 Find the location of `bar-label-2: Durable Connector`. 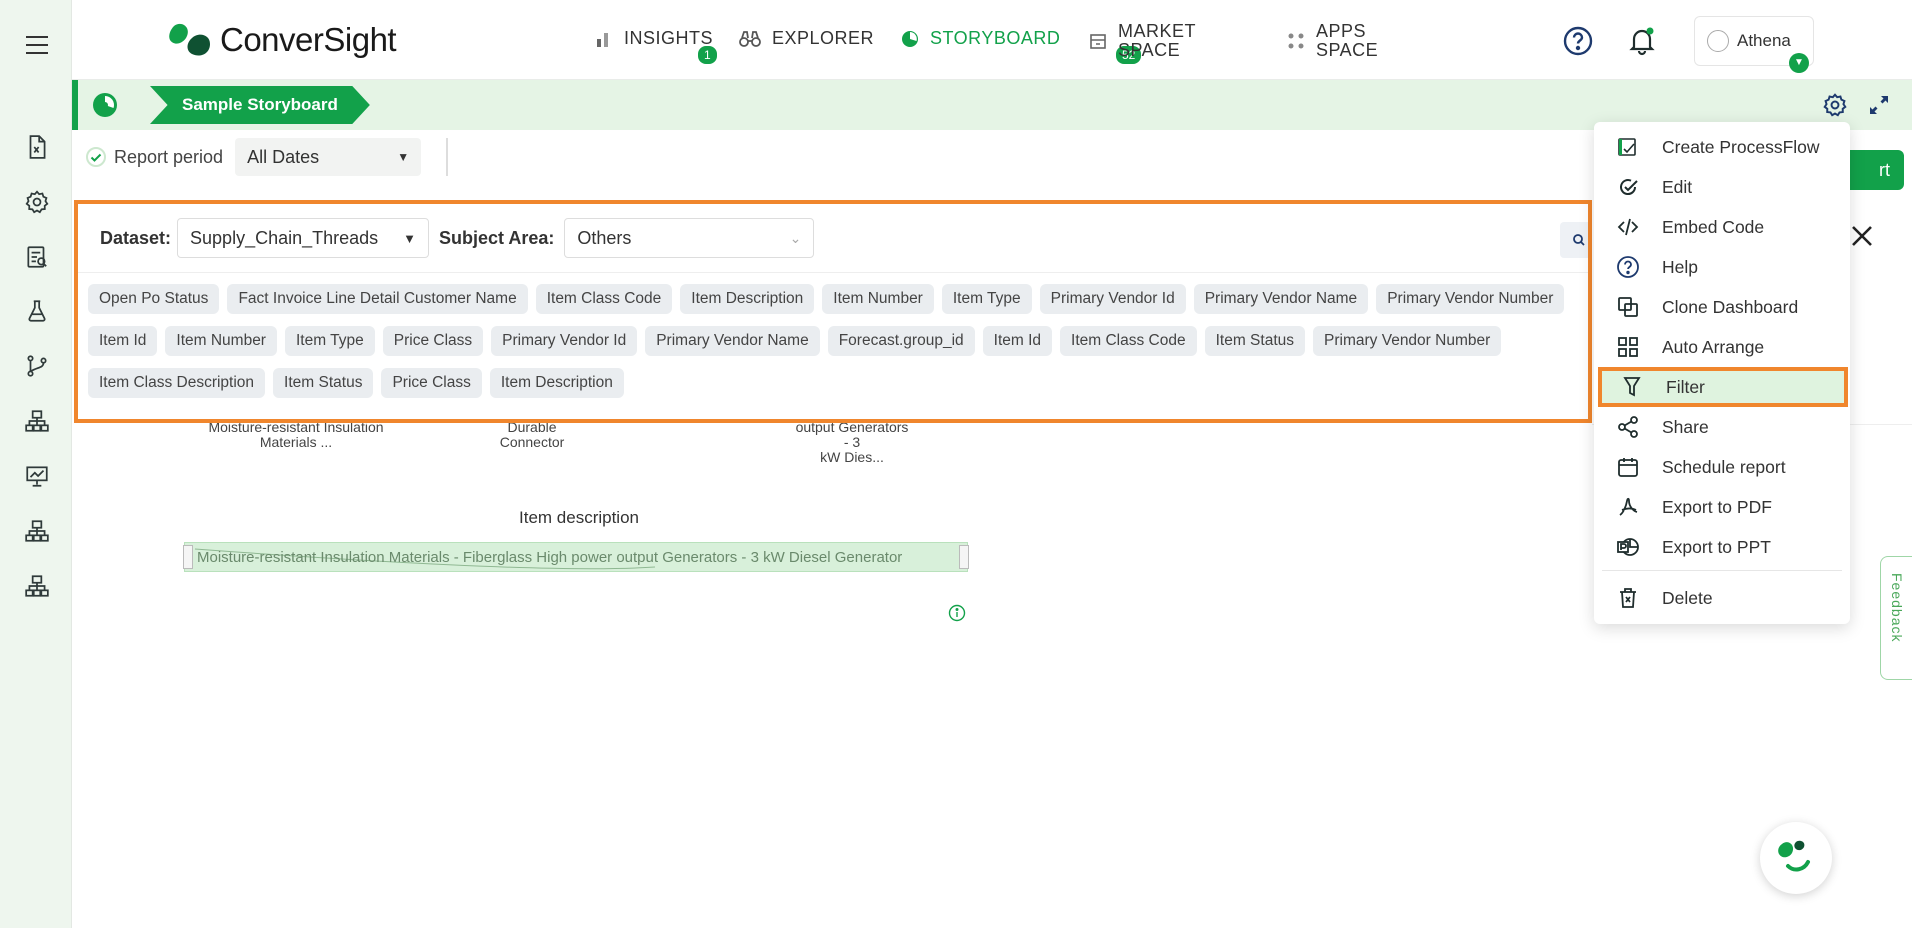

bar-label-2: Durable Connector is located at coordinates (532, 435).